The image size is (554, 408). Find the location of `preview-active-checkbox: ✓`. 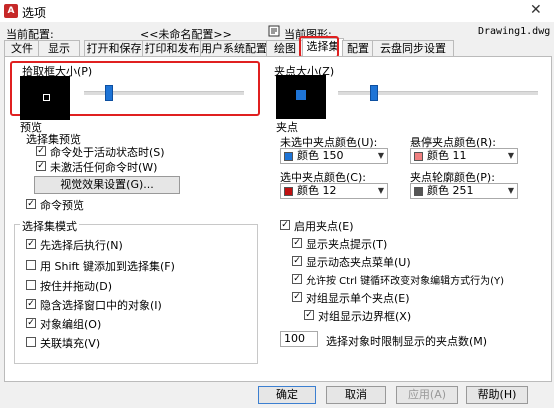

preview-active-checkbox: ✓ is located at coordinates (41, 151).